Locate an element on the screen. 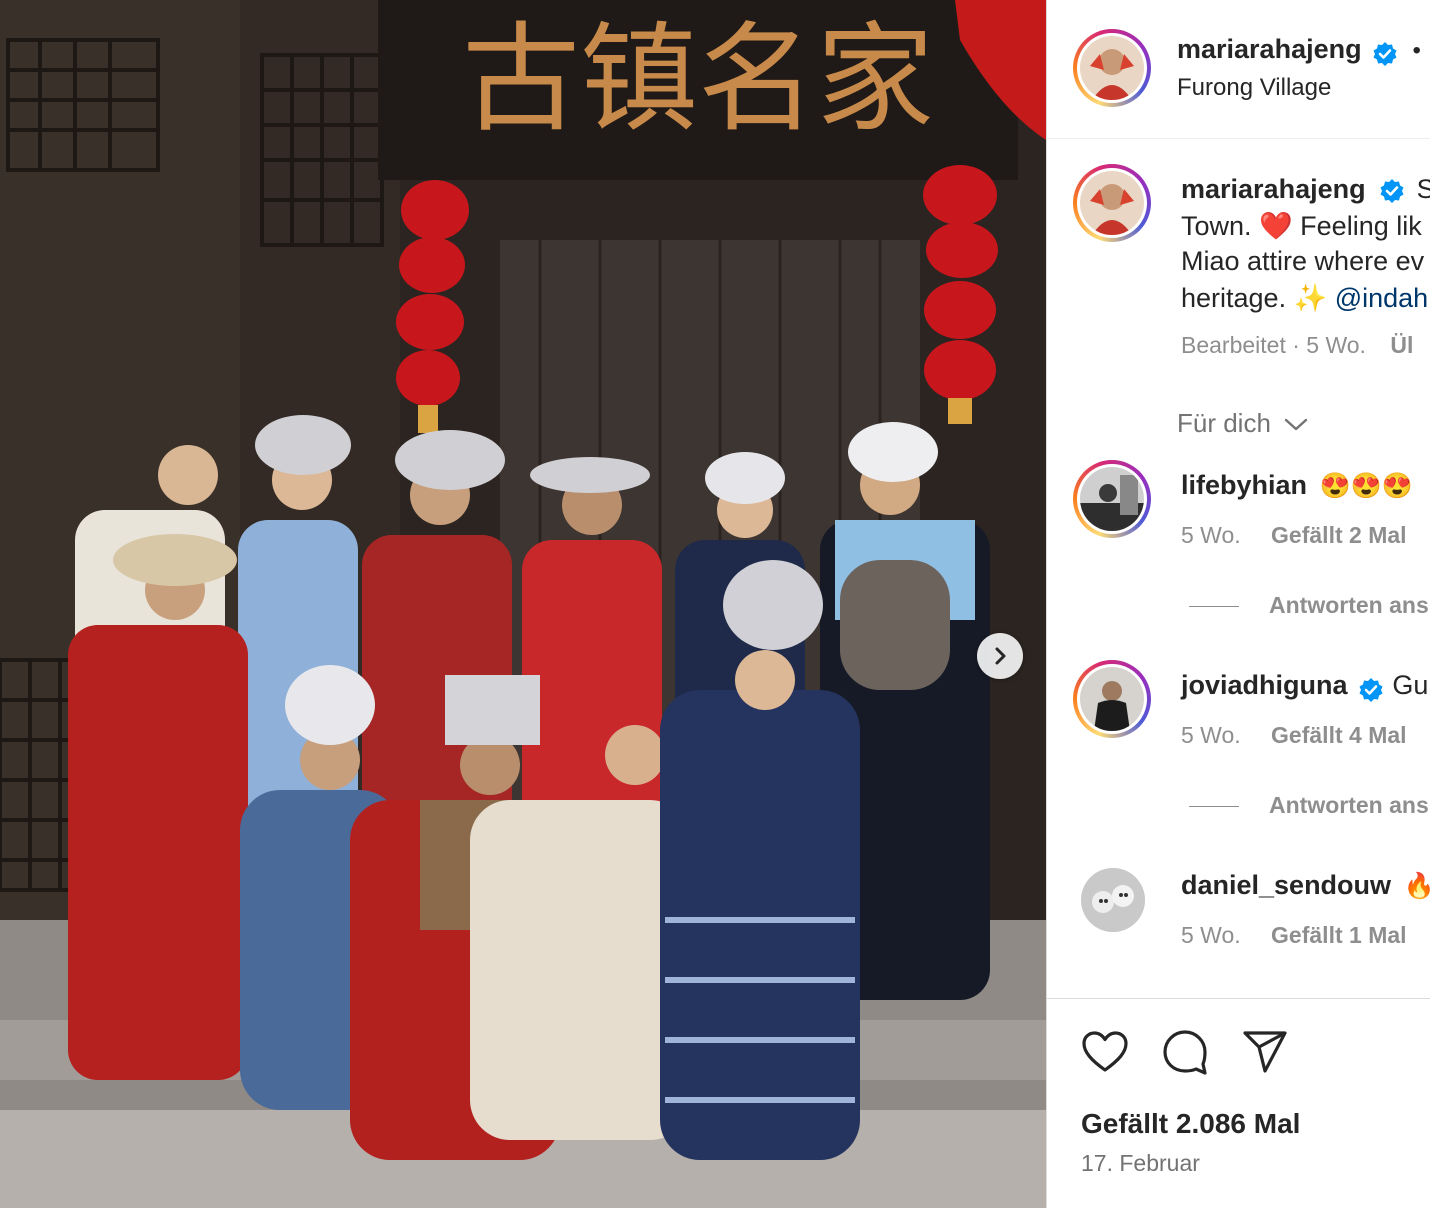 Image resolution: width=1430 pixels, height=1208 pixels. caption-text: Feeling lik is located at coordinates (1357, 226).